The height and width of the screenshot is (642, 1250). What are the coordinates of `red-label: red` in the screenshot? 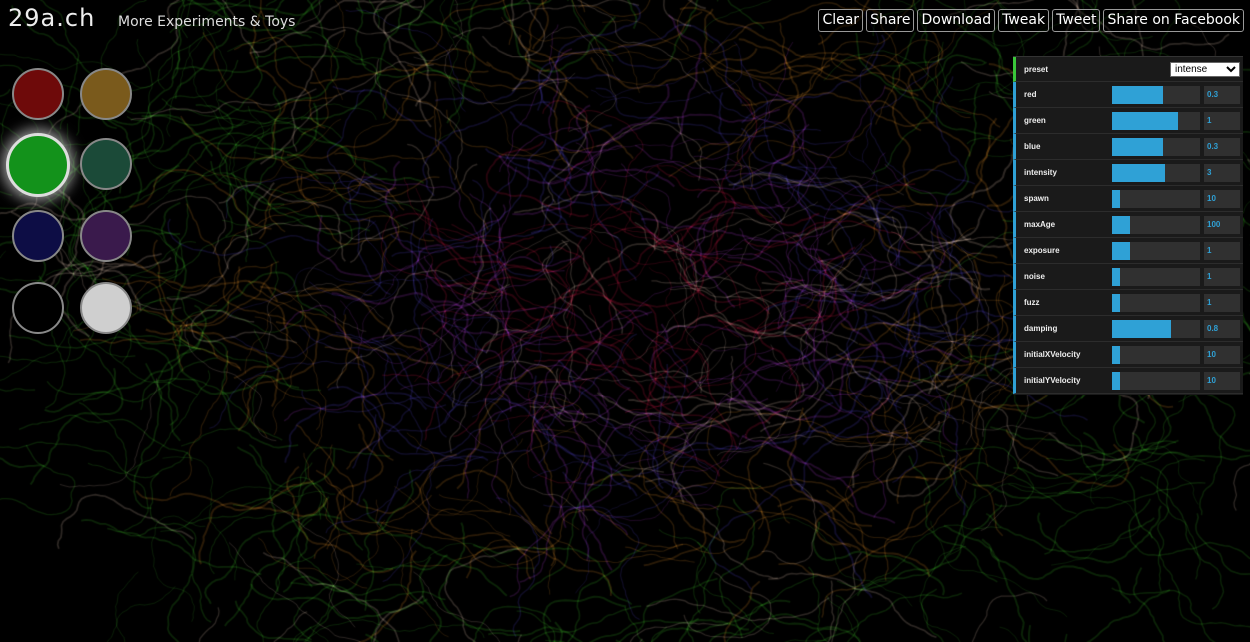 It's located at (1030, 94).